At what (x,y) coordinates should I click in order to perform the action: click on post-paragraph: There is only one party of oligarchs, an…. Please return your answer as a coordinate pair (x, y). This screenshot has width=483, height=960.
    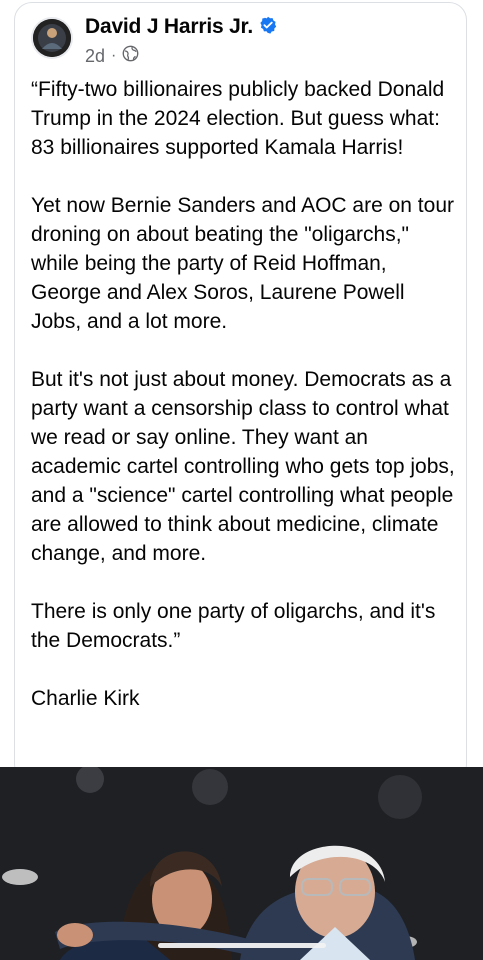
    Looking at the image, I should click on (233, 626).